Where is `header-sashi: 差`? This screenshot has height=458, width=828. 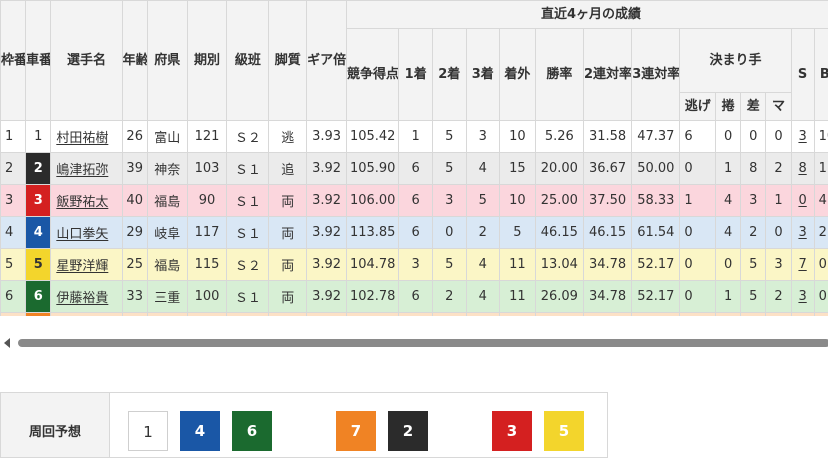 header-sashi: 差 is located at coordinates (753, 106).